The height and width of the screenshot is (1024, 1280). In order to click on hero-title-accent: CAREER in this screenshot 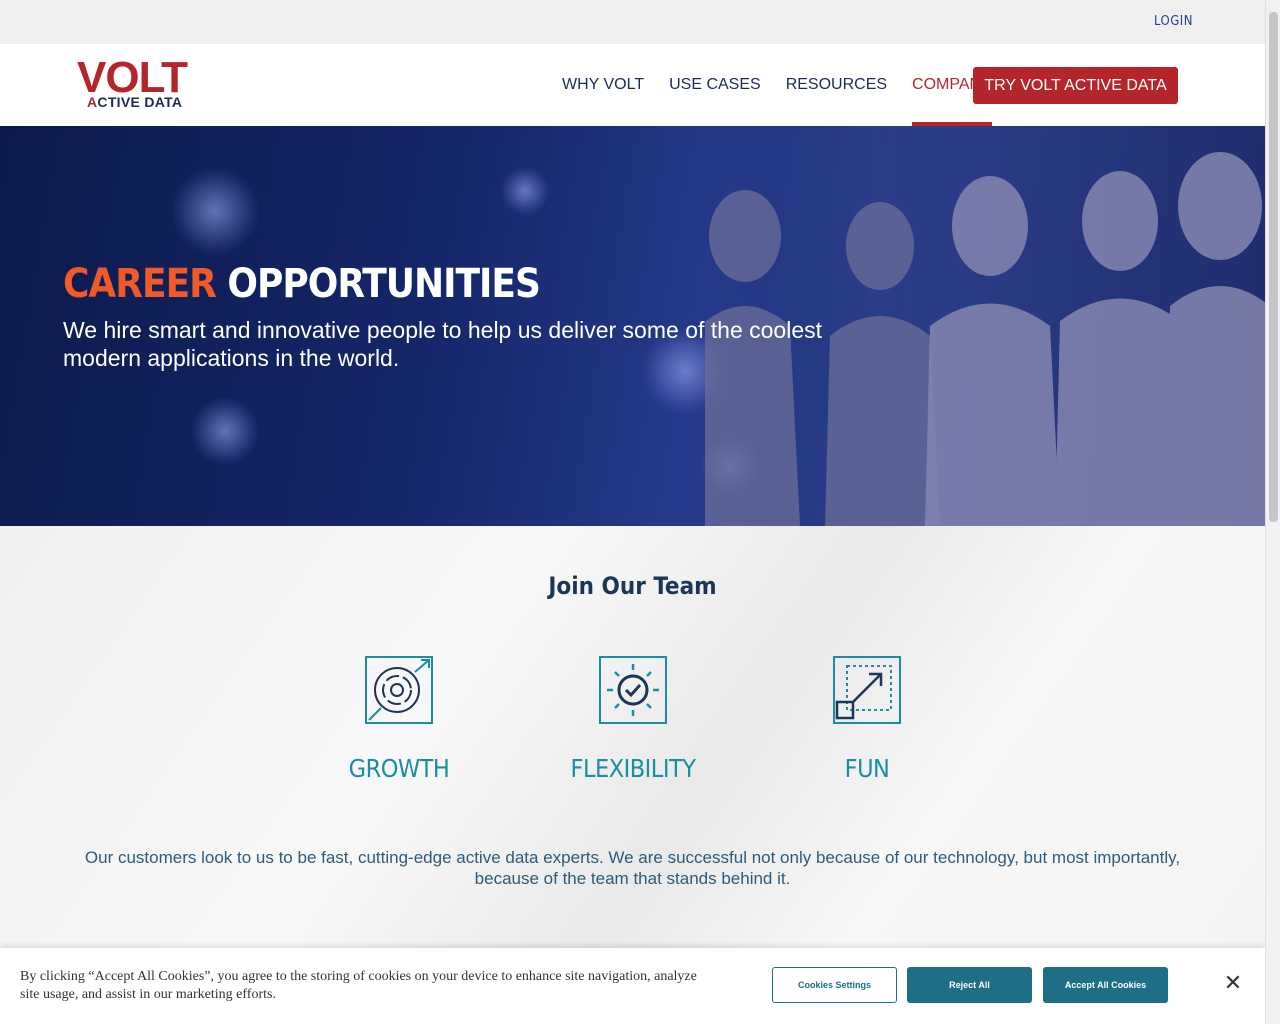, I will do `click(140, 284)`.